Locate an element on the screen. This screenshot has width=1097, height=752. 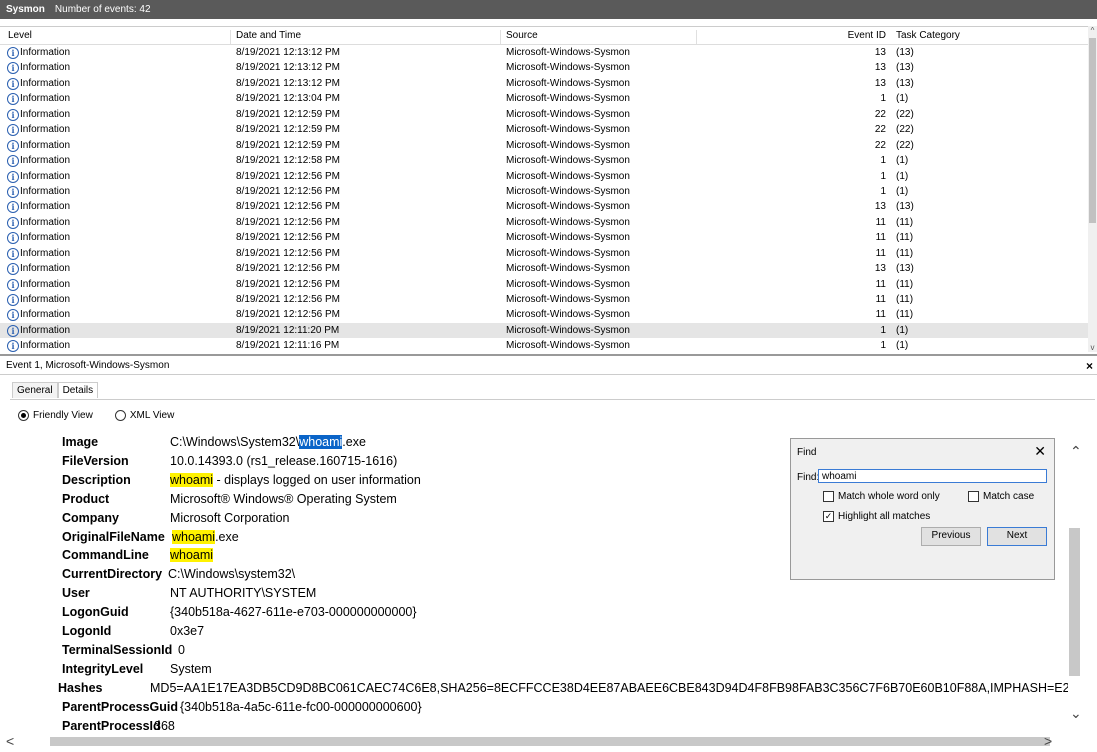
event-task-category: (22) is located at coordinates (905, 130).